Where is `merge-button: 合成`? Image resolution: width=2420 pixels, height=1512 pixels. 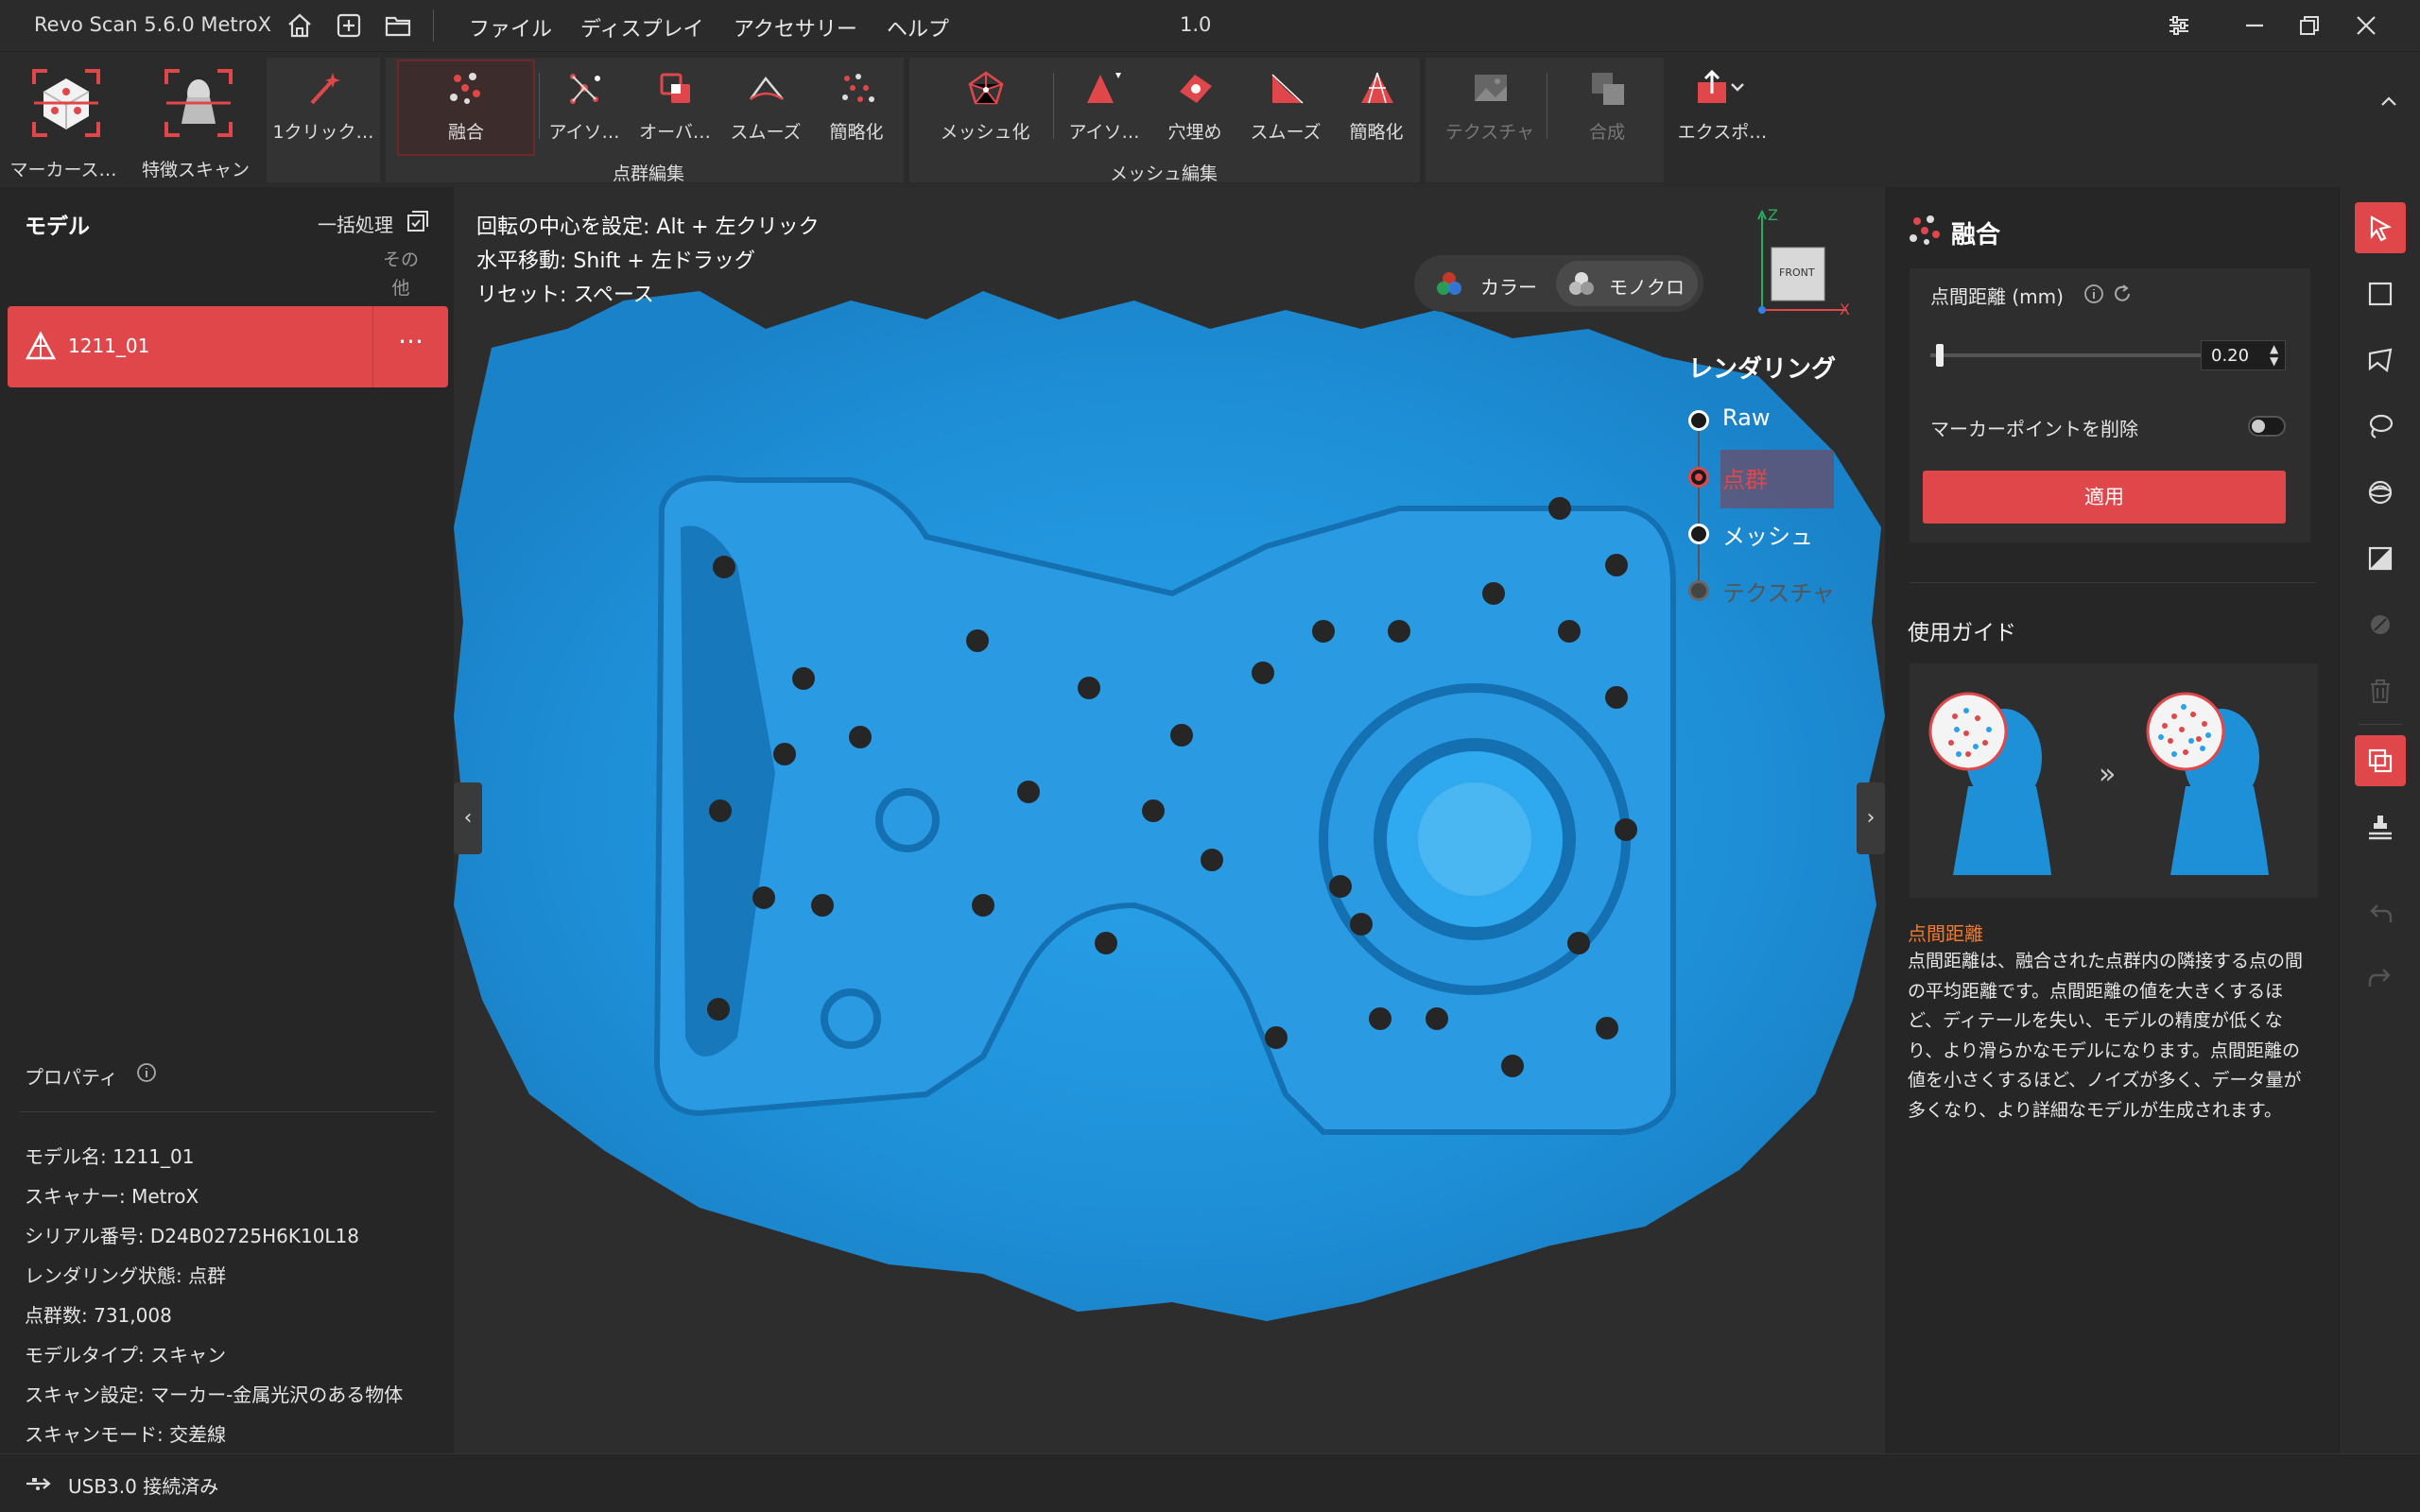
merge-button: 合成 is located at coordinates (1607, 108).